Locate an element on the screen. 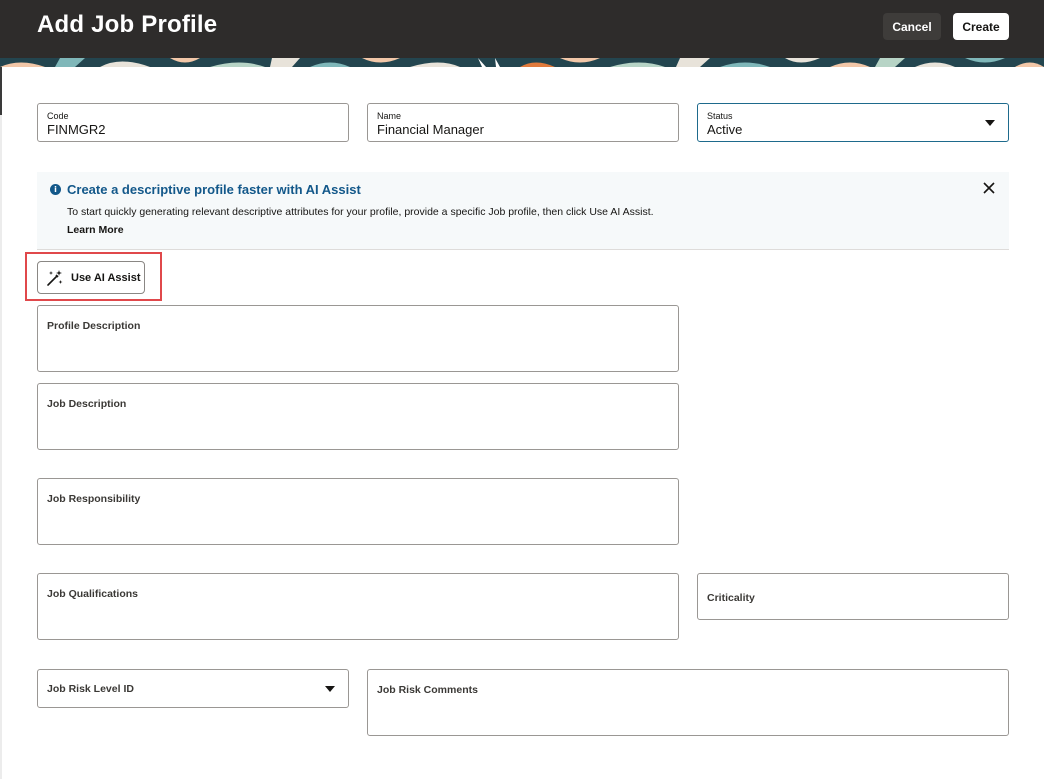 This screenshot has width=1044, height=779. job-responsibility-label: Job Responsibility is located at coordinates (94, 499).